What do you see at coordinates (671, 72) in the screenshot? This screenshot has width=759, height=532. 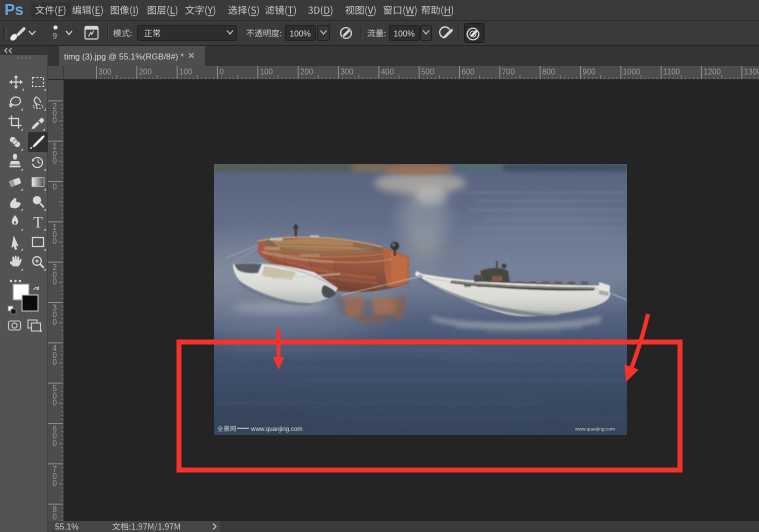 I see `svg-text: 1100` at bounding box center [671, 72].